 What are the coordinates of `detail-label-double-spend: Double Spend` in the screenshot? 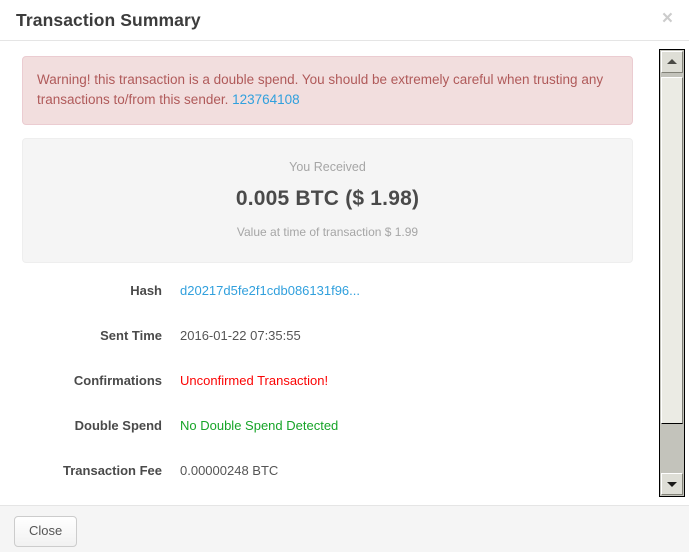 It's located at (118, 425).